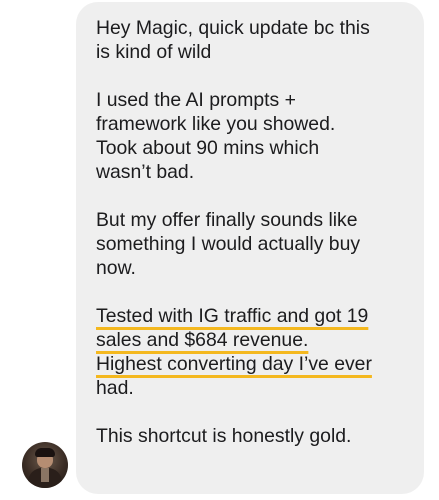 This screenshot has width=439, height=500. What do you see at coordinates (45, 465) in the screenshot?
I see `avatar` at bounding box center [45, 465].